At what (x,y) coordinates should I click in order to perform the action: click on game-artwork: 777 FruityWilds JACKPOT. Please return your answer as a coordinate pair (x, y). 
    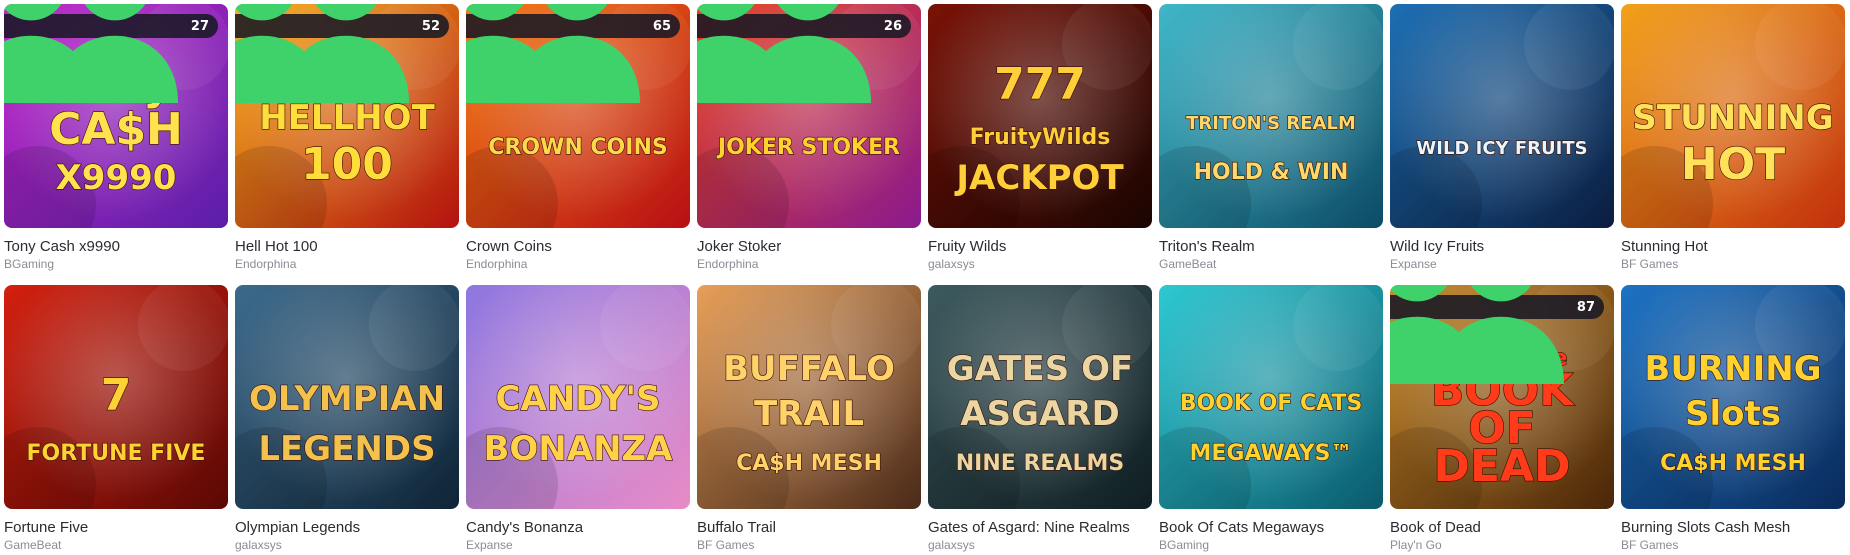
    Looking at the image, I should click on (1040, 116).